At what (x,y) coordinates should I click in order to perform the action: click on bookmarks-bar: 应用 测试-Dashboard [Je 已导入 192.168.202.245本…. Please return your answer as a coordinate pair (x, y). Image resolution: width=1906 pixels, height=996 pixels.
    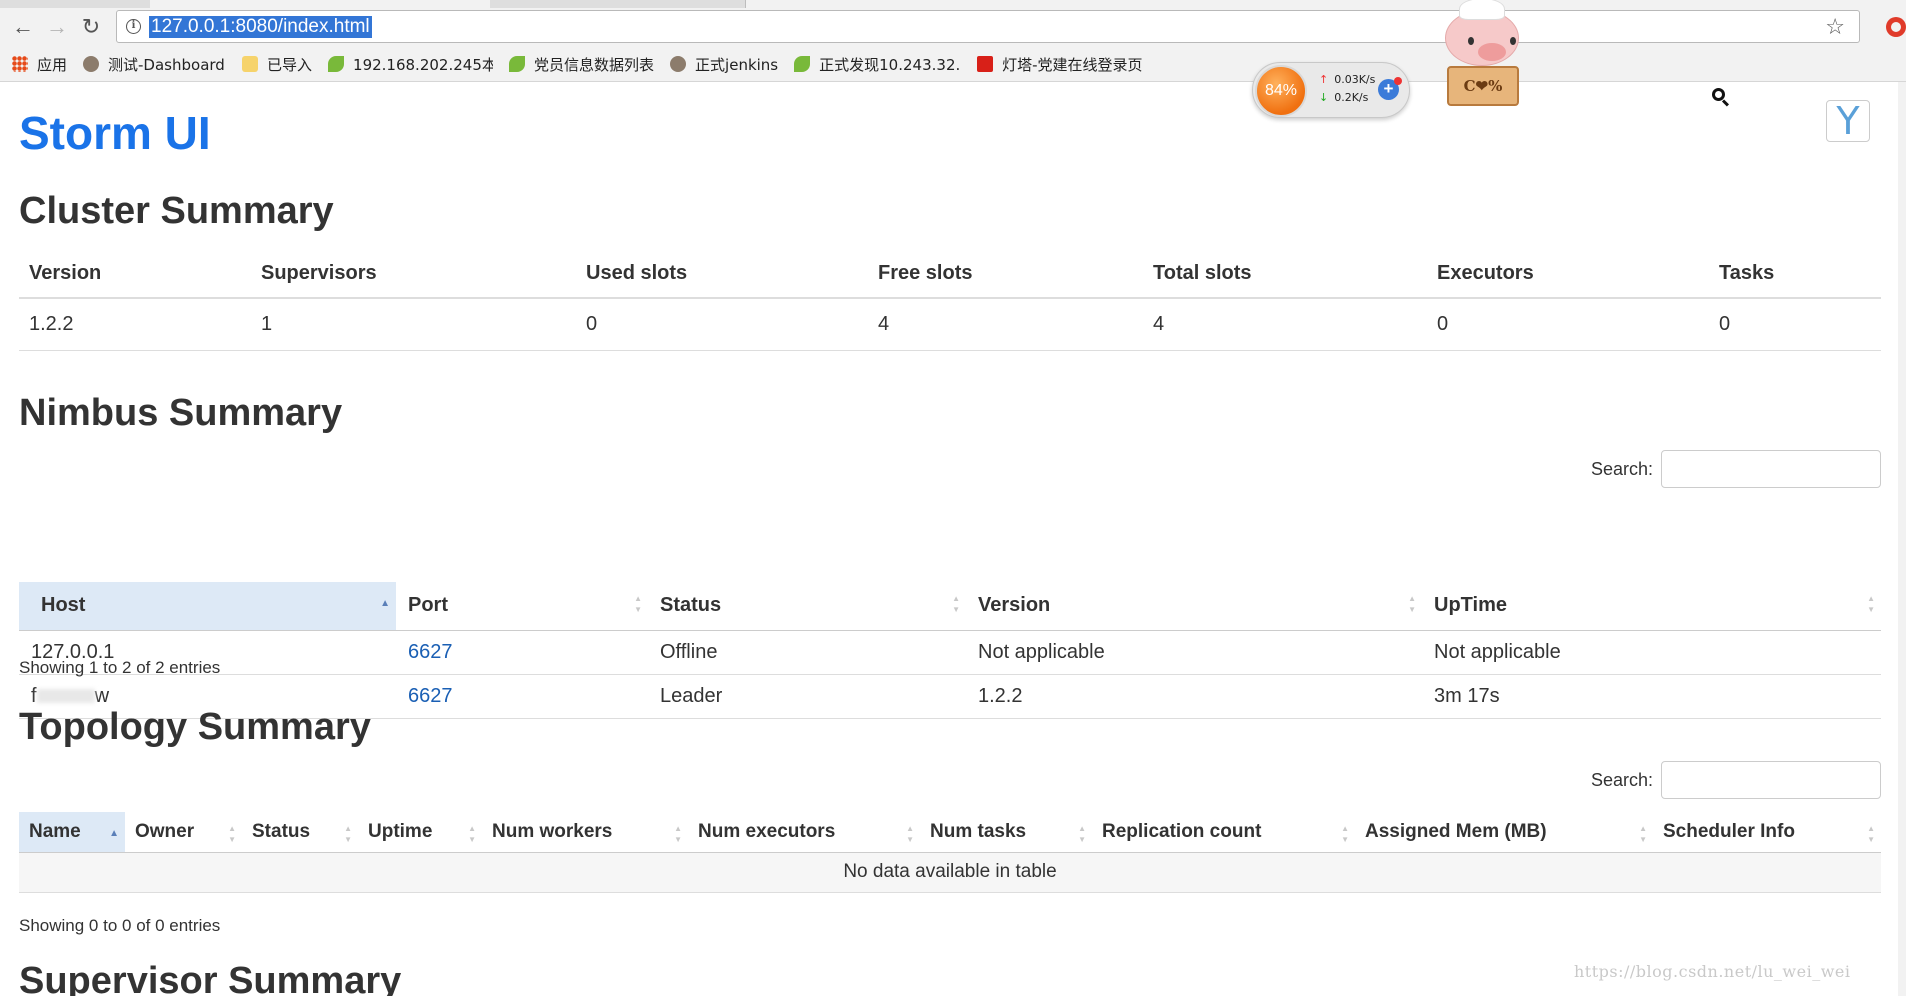
    Looking at the image, I should click on (586, 64).